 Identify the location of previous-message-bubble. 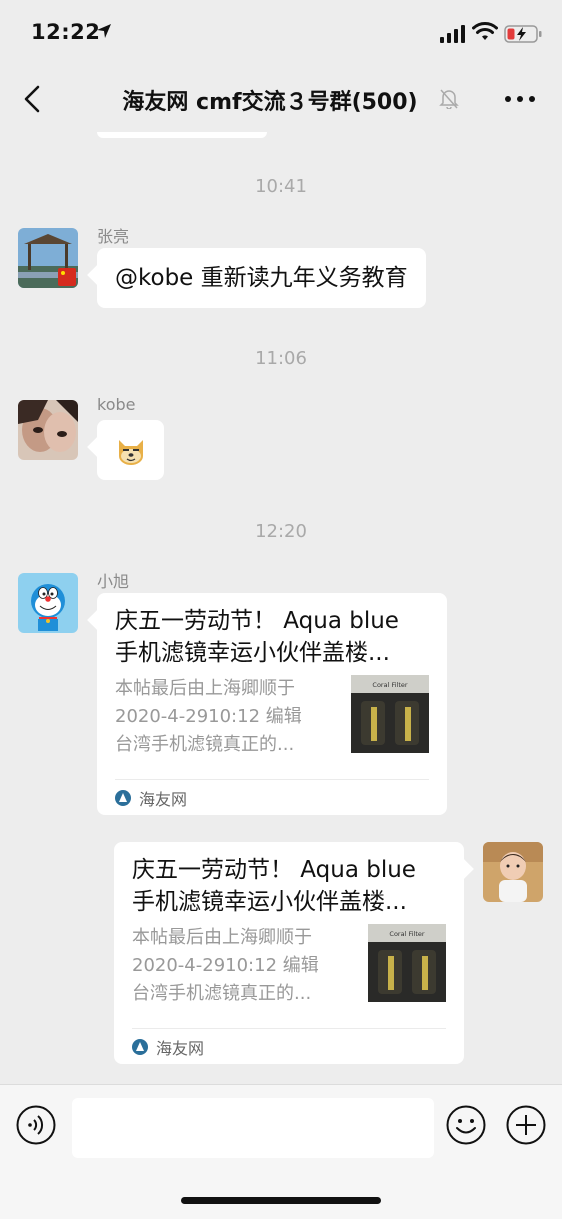
(182, 135).